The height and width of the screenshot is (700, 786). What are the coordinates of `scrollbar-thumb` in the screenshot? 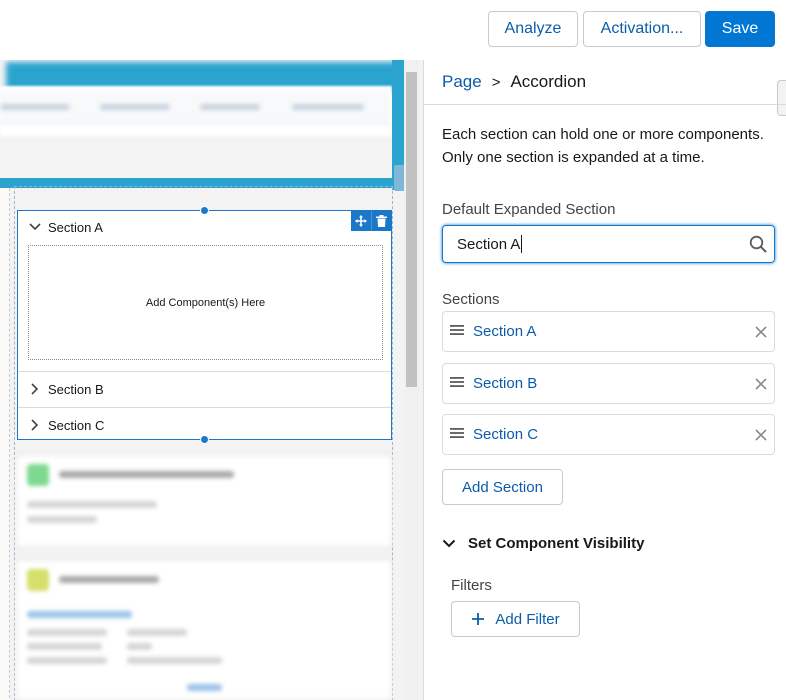 It's located at (411, 229).